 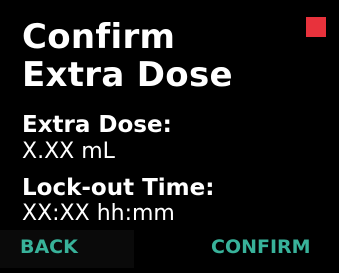 I want to click on page-title-line-2: Extra Dose, so click(x=127, y=75).